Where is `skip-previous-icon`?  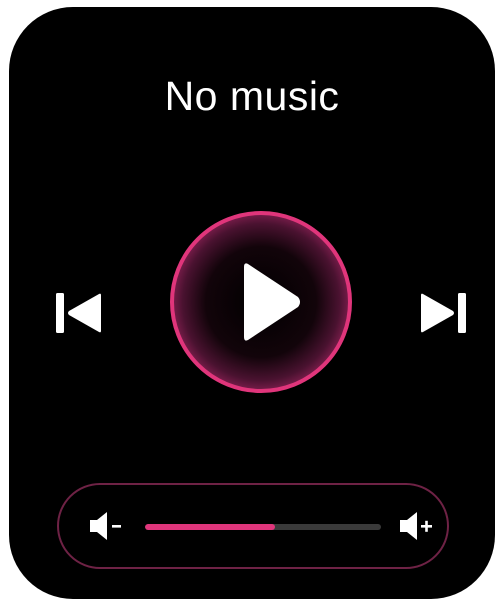 skip-previous-icon is located at coordinates (78, 313).